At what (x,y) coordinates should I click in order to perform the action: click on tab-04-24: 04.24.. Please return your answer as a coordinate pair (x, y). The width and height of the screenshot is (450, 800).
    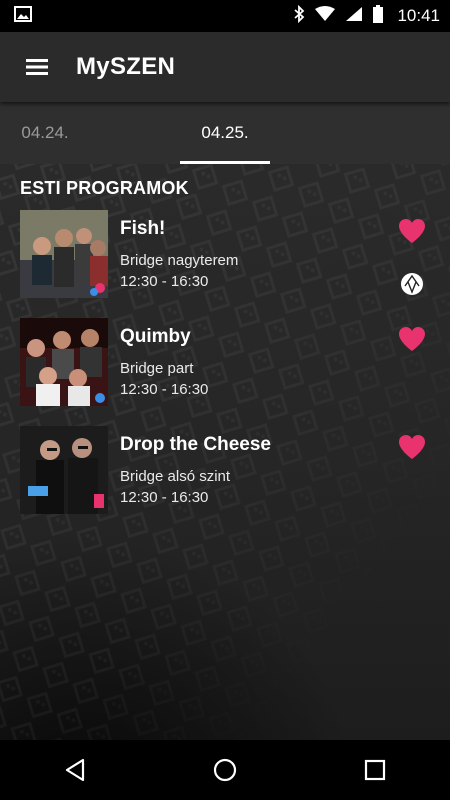
    Looking at the image, I should click on (45, 133).